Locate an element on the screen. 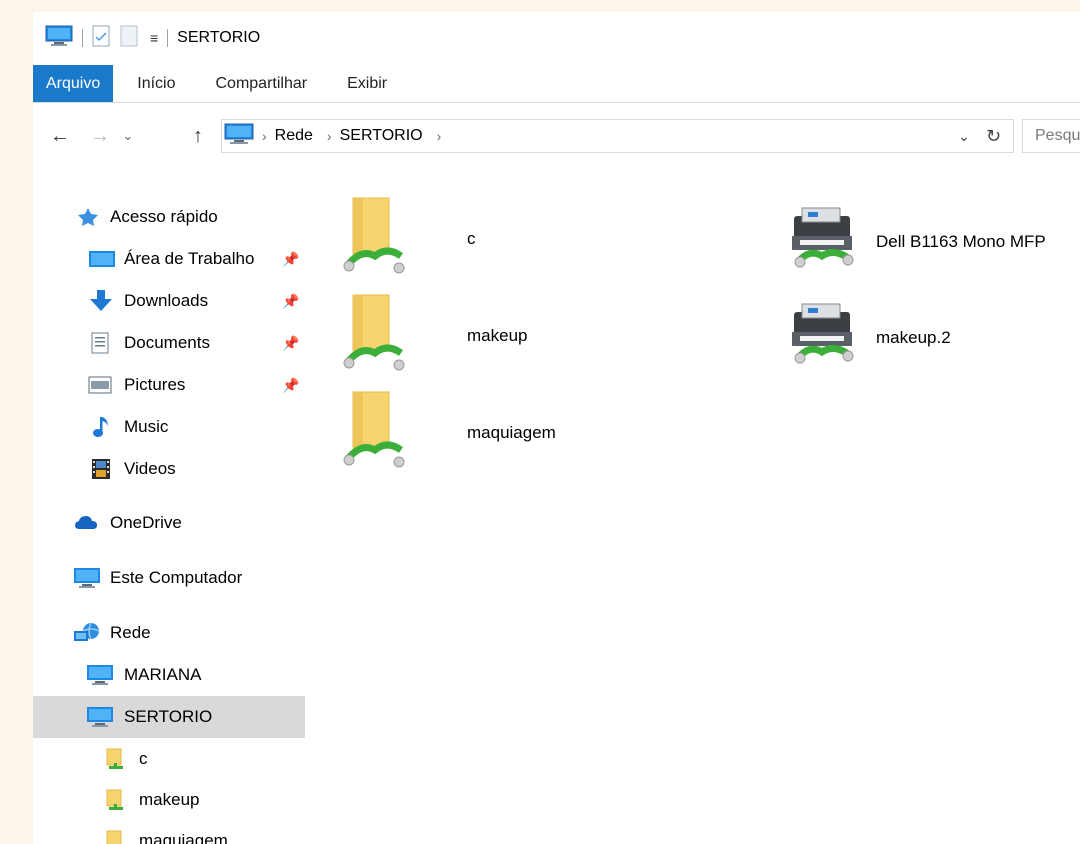 Image resolution: width=1080 pixels, height=844 pixels. address-dropdown-icon: ⌄ is located at coordinates (964, 136).